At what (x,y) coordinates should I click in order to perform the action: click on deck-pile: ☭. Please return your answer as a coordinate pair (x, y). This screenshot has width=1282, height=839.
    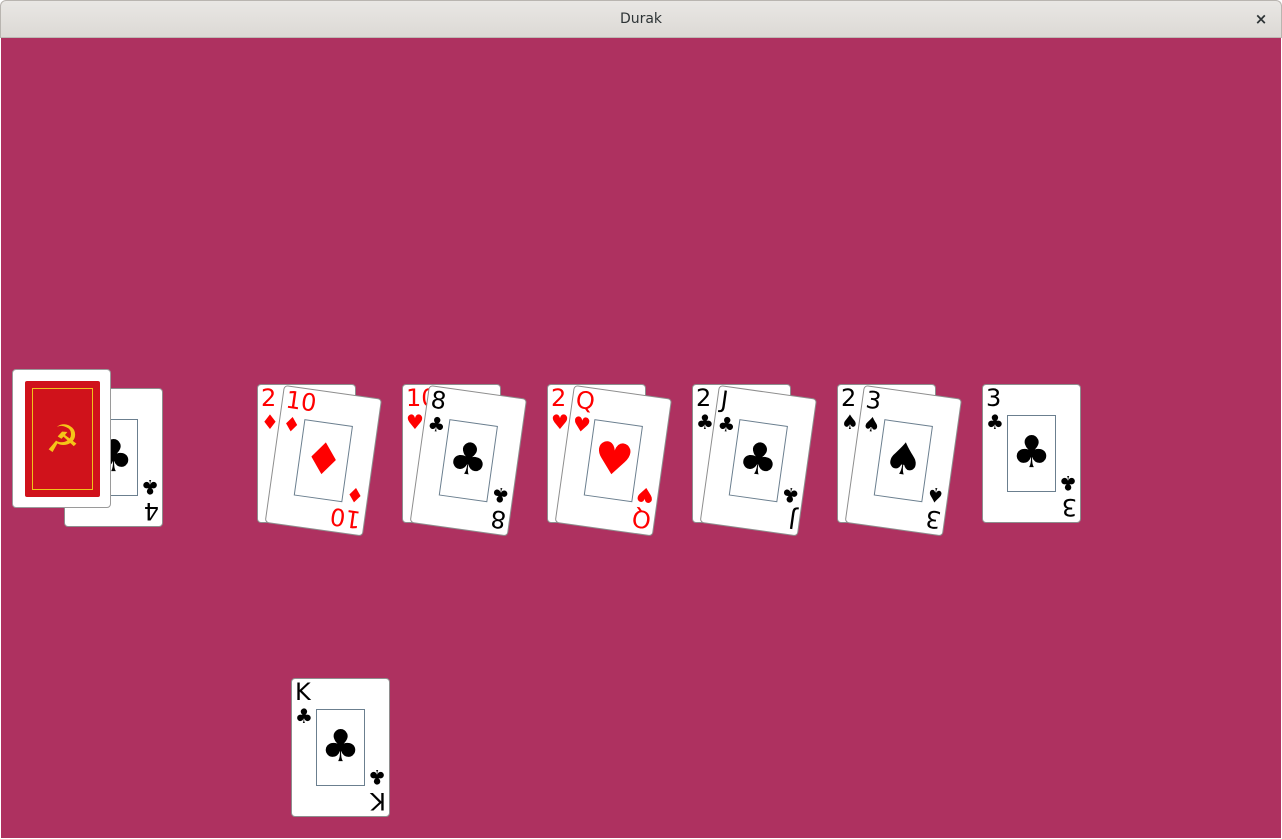
    Looking at the image, I should click on (61, 438).